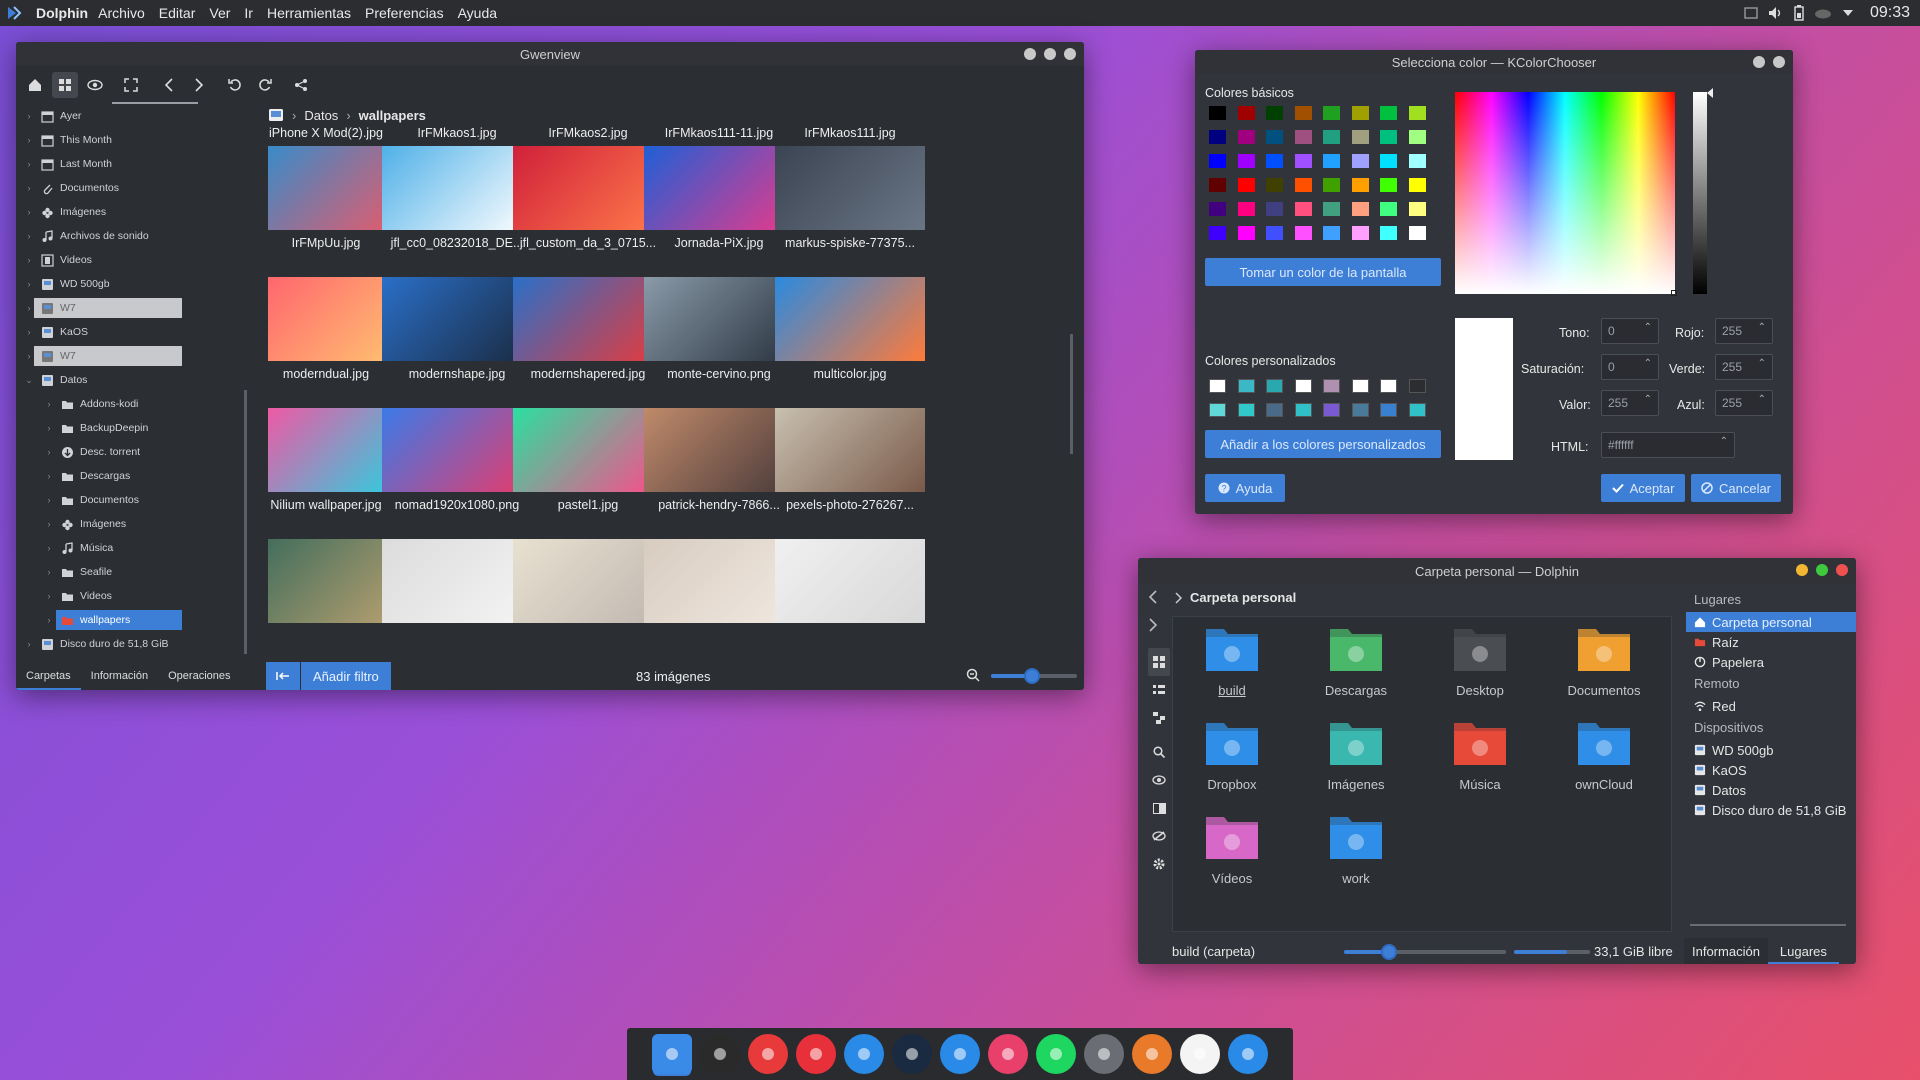 The width and height of the screenshot is (1920, 1080). What do you see at coordinates (1152, 1054) in the screenshot?
I see `gimp-icon` at bounding box center [1152, 1054].